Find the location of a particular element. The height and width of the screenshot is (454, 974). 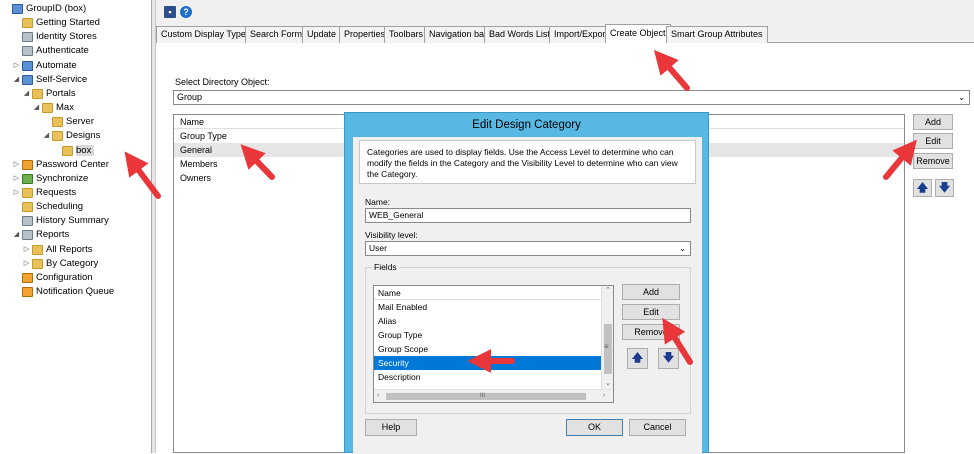

arrow-to-general-category is located at coordinates (257, 162).